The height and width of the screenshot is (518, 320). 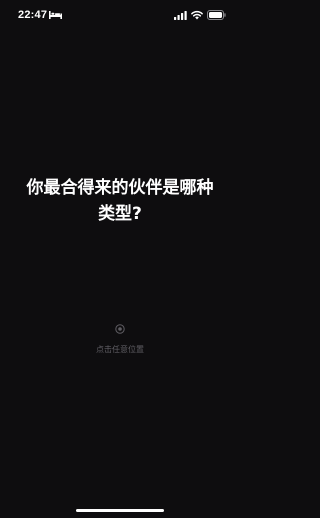 What do you see at coordinates (33, 15) in the screenshot?
I see `status-time: 22:47` at bounding box center [33, 15].